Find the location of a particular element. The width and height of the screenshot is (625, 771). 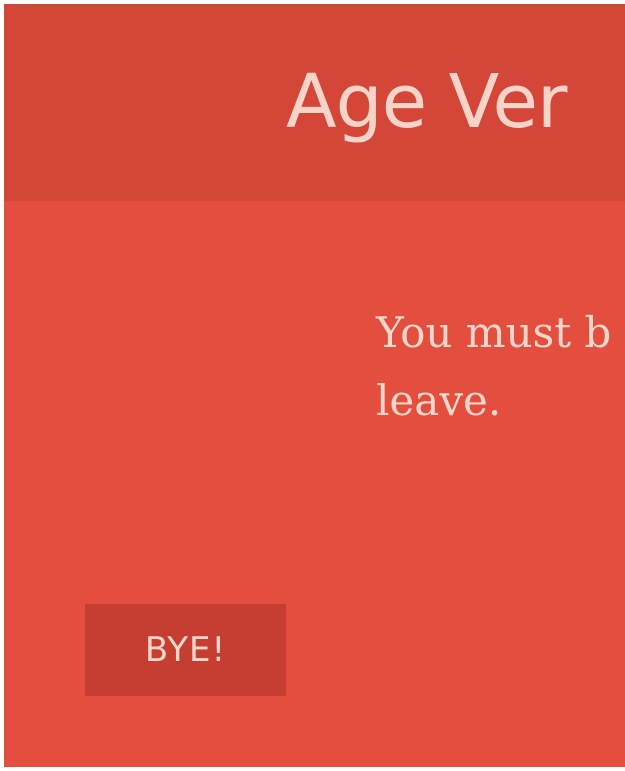

dialog-title: Age Ver is located at coordinates (426, 102).